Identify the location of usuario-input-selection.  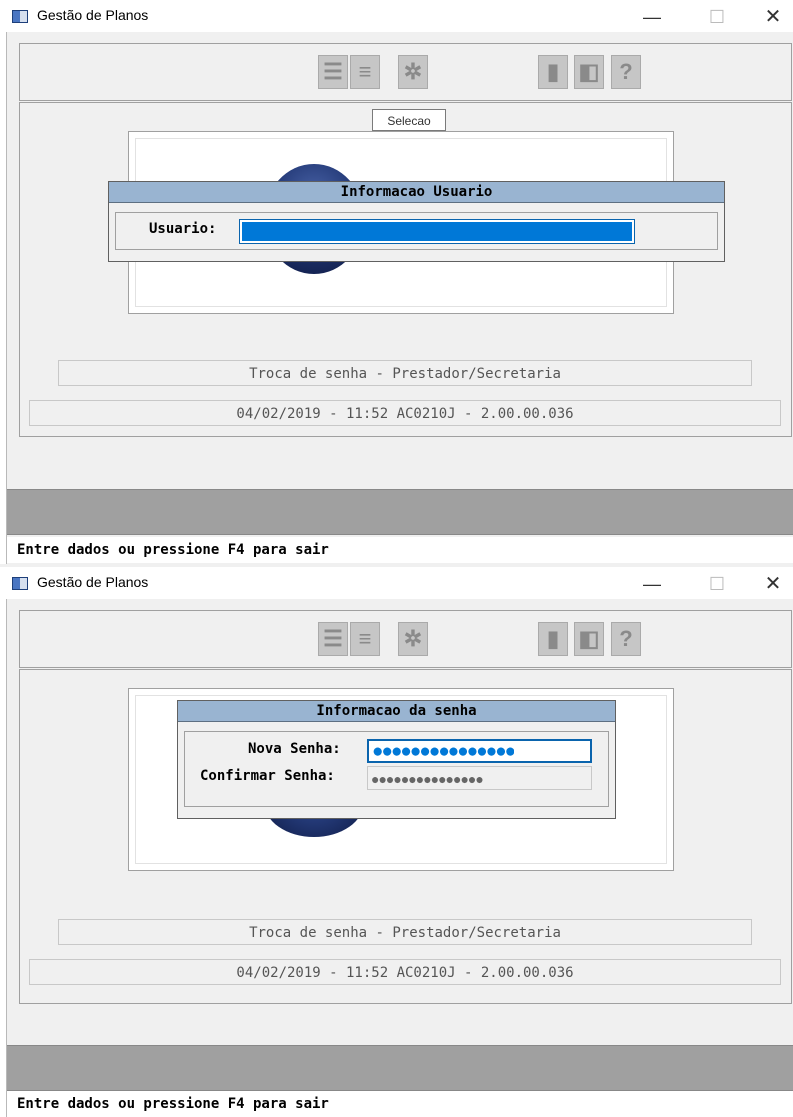
(437, 231).